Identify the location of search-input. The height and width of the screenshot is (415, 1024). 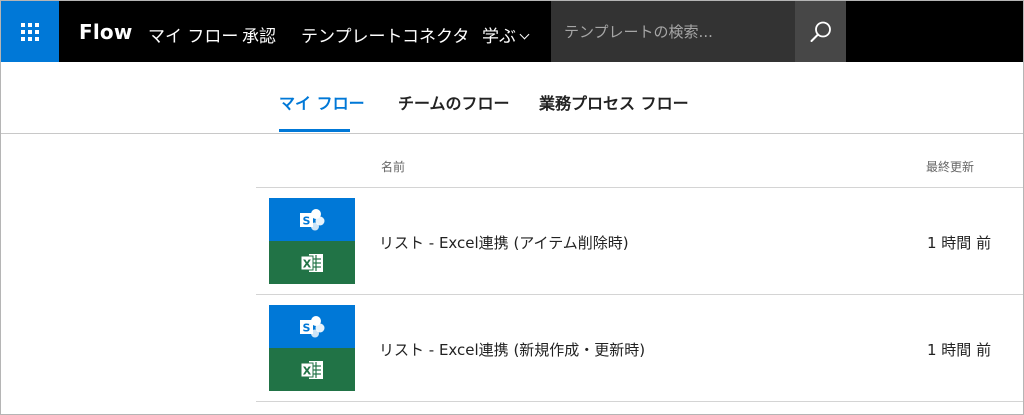
(673, 31).